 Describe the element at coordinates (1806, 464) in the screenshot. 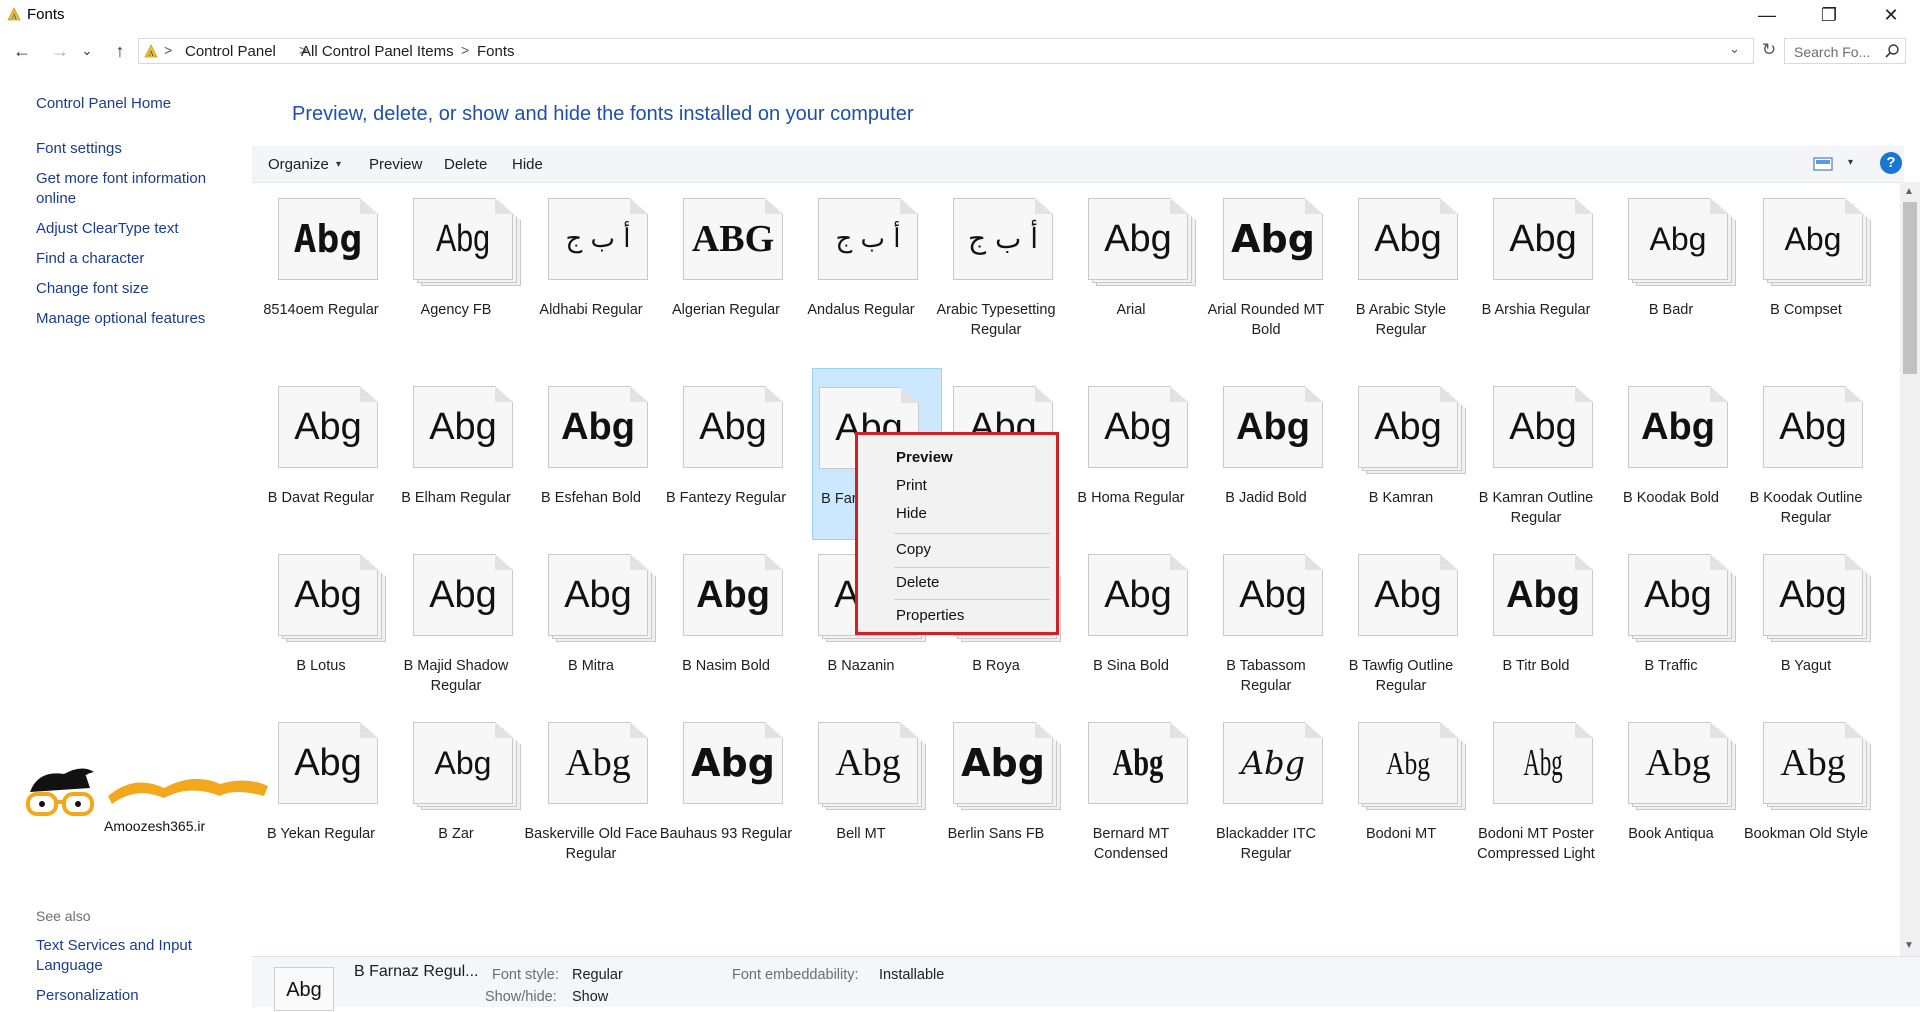

I see `font-tile: Abg B Koodak Outline Regular` at that location.